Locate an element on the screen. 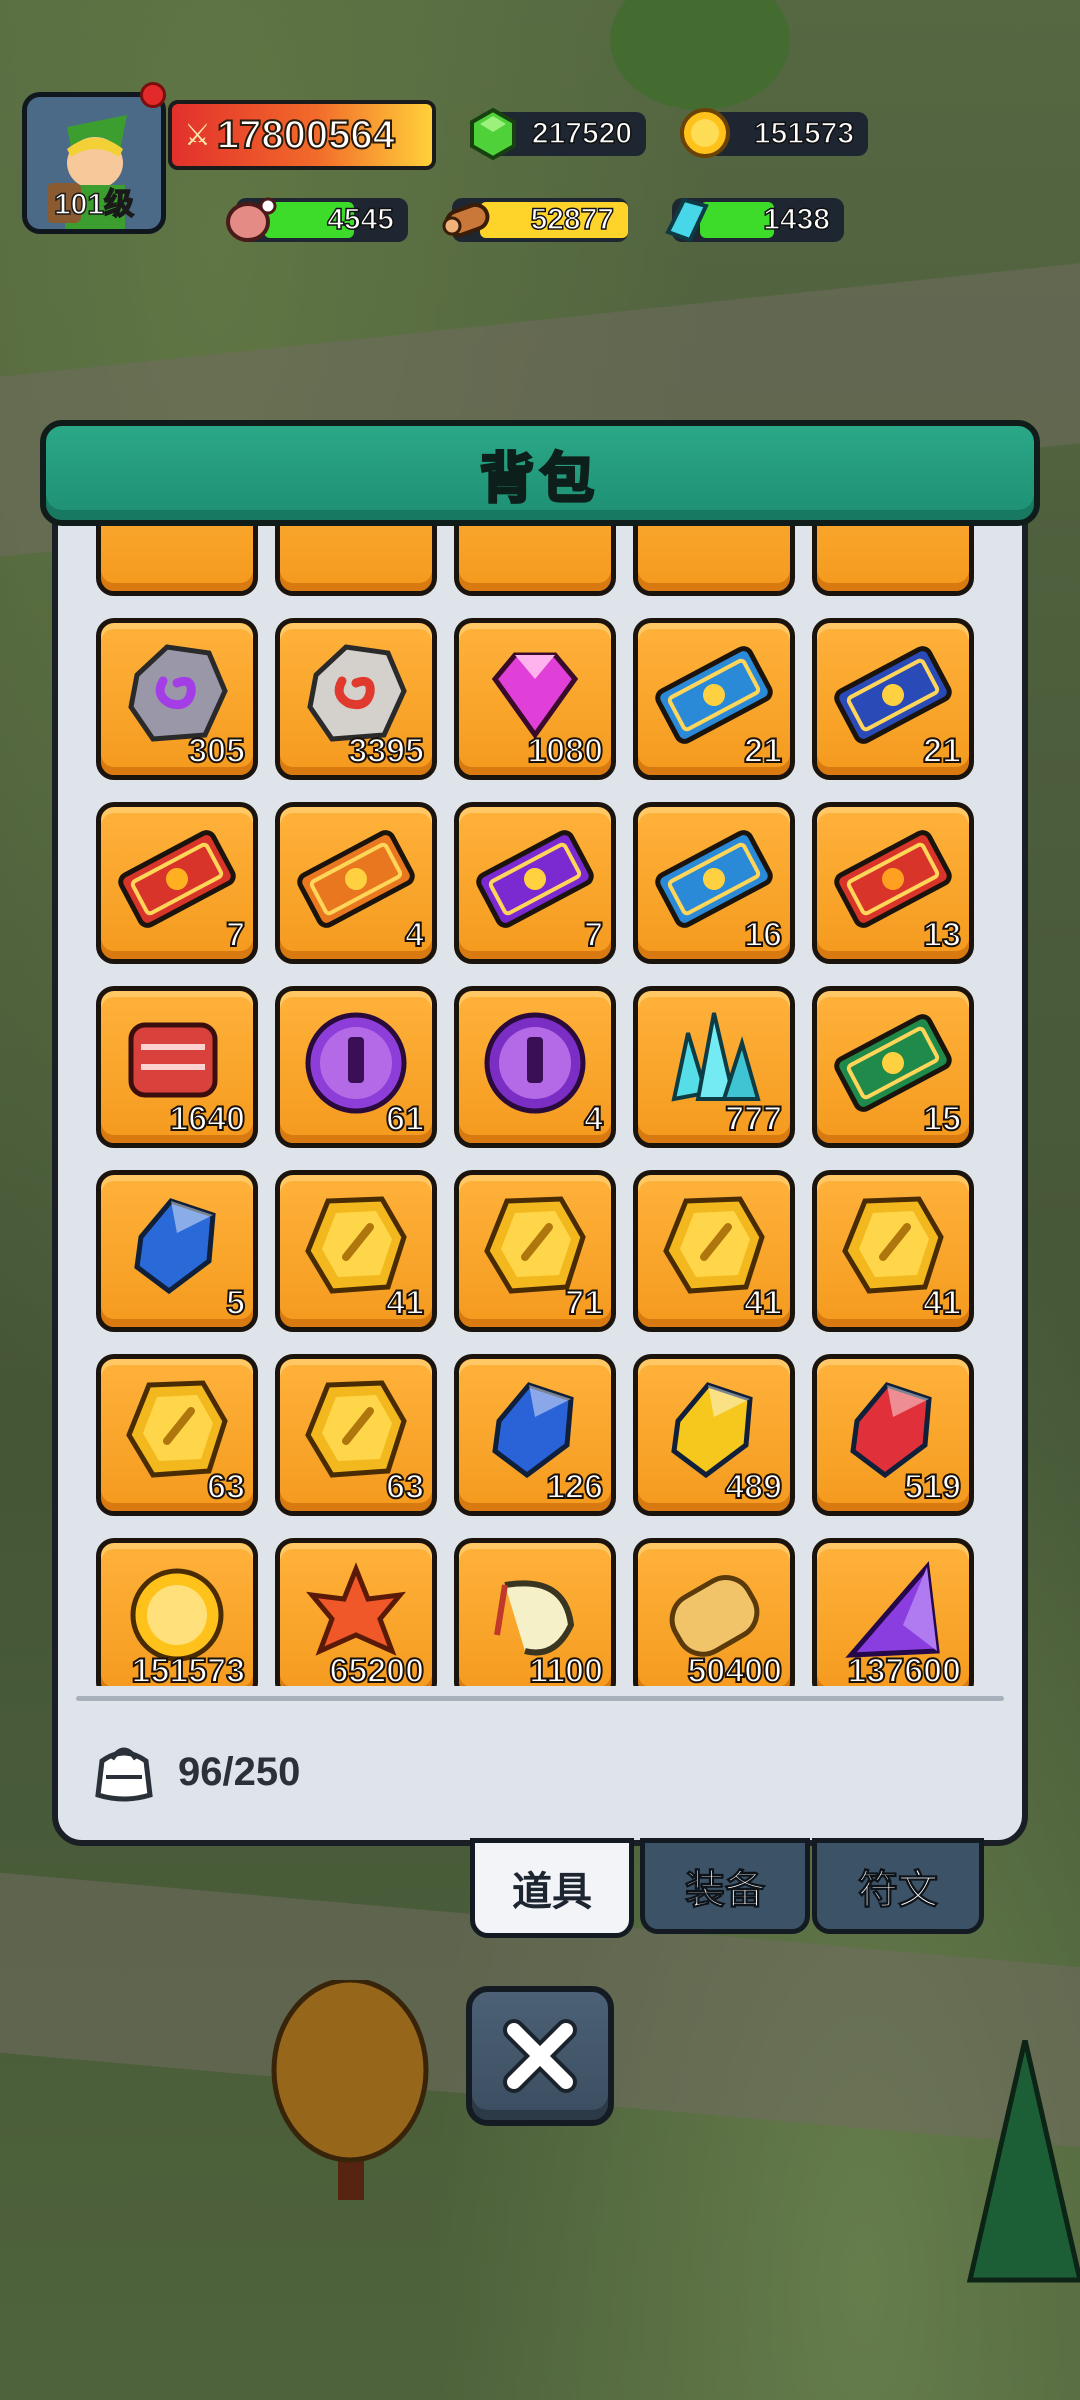 Image resolution: width=1080 pixels, height=2400 pixels. item-quantity: 489 is located at coordinates (753, 1487).